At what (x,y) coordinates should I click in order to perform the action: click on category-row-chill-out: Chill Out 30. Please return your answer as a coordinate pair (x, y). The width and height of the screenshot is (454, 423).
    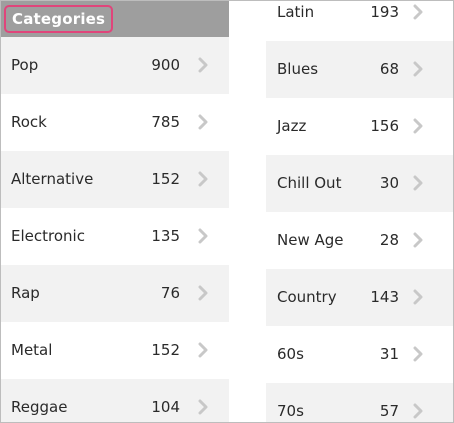
    Looking at the image, I should click on (359, 183).